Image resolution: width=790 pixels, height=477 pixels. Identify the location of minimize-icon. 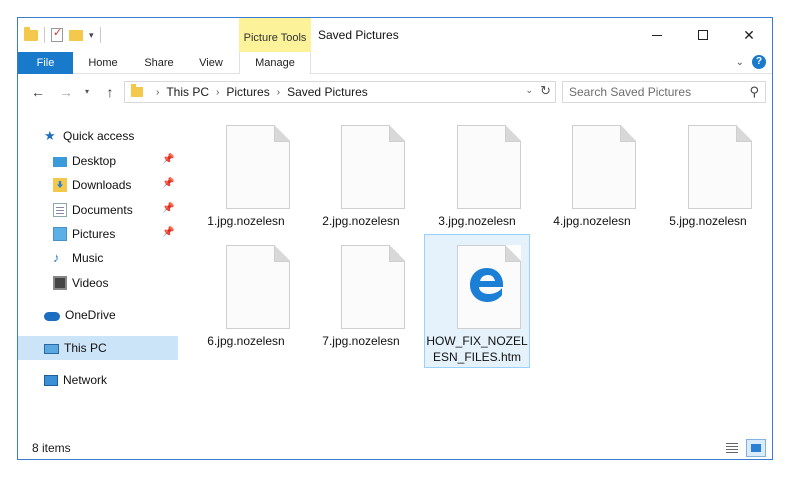
(657, 35).